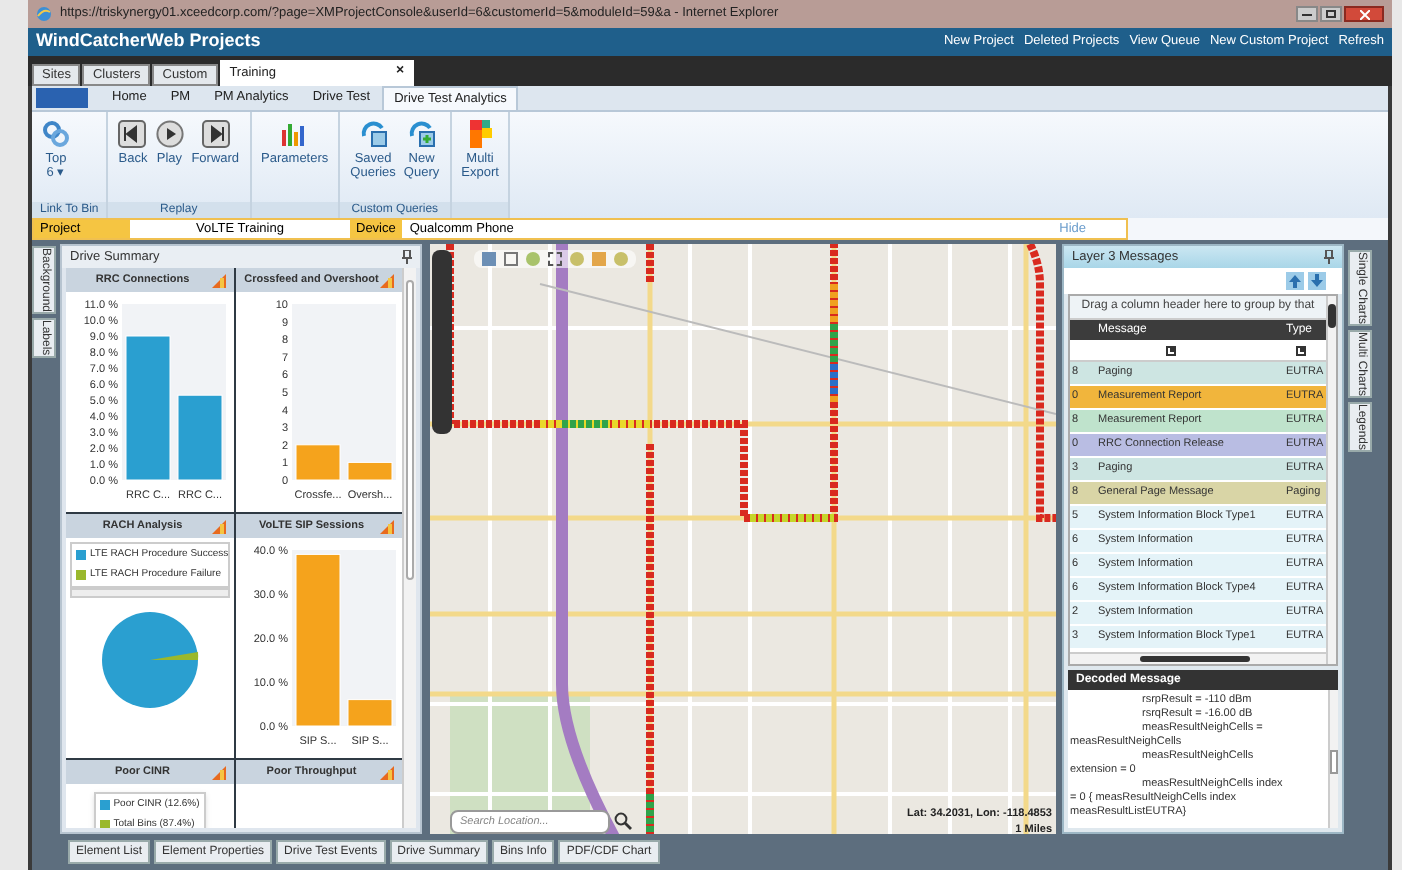 The image size is (1402, 870). I want to click on close-button, so click(1364, 14).